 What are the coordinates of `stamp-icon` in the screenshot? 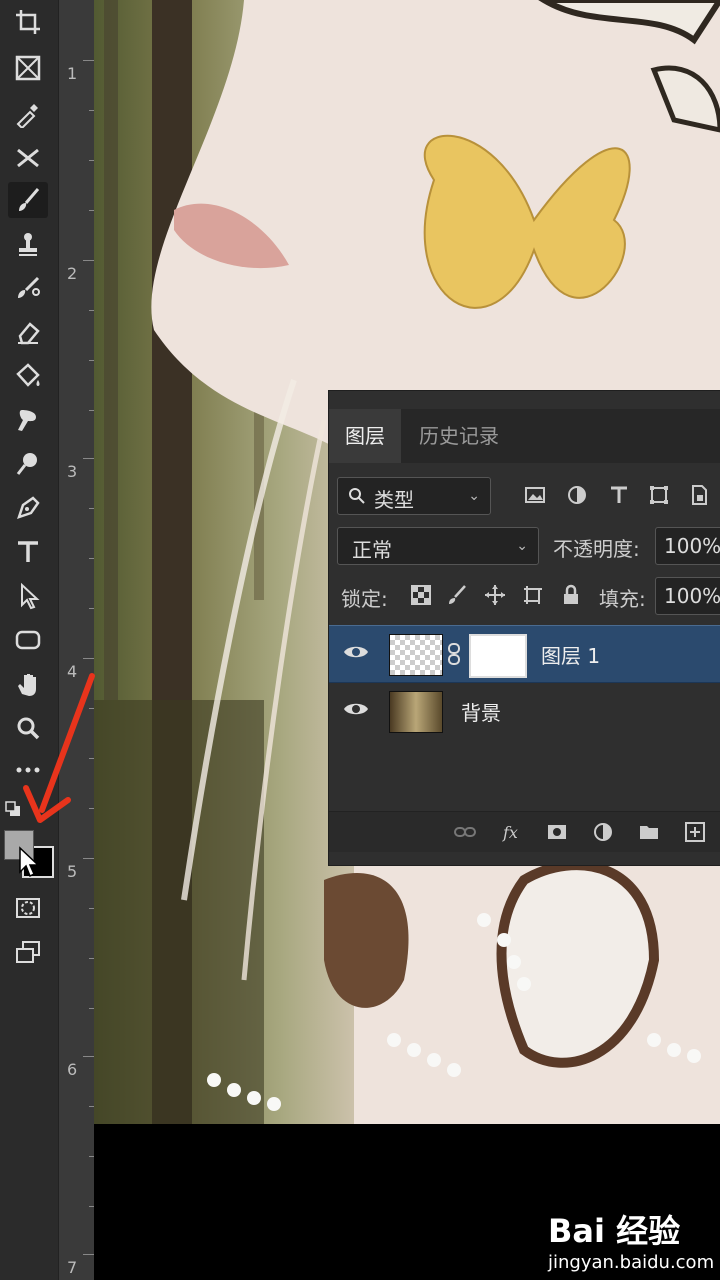 It's located at (28, 244).